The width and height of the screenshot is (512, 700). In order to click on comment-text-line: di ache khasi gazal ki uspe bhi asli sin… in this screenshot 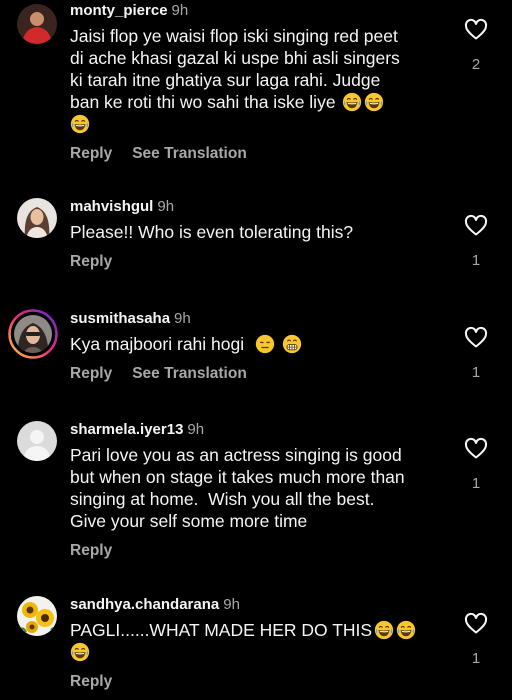, I will do `click(256, 58)`.